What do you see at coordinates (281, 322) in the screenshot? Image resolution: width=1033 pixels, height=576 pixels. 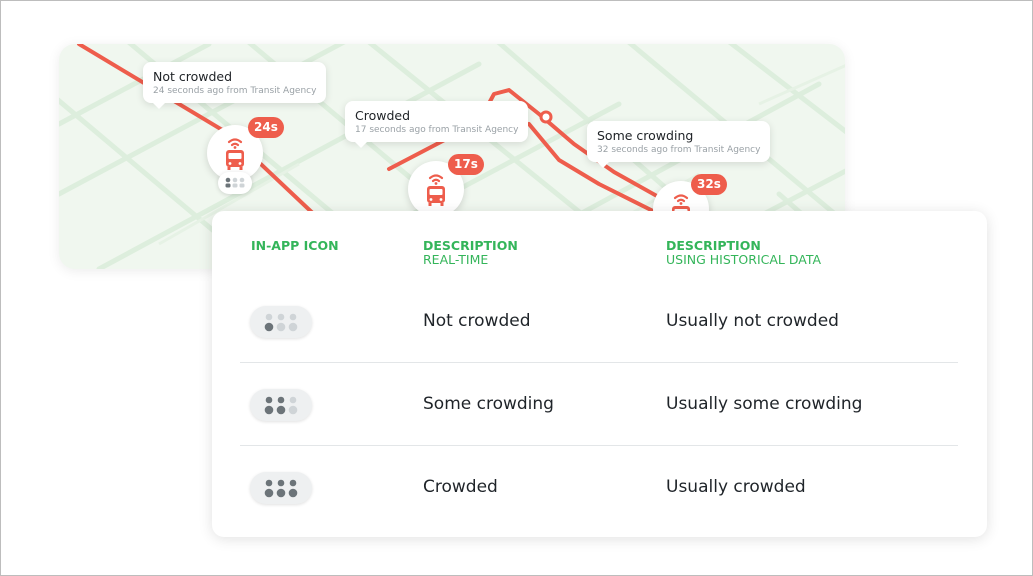 I see `crowding-level-1-icon` at bounding box center [281, 322].